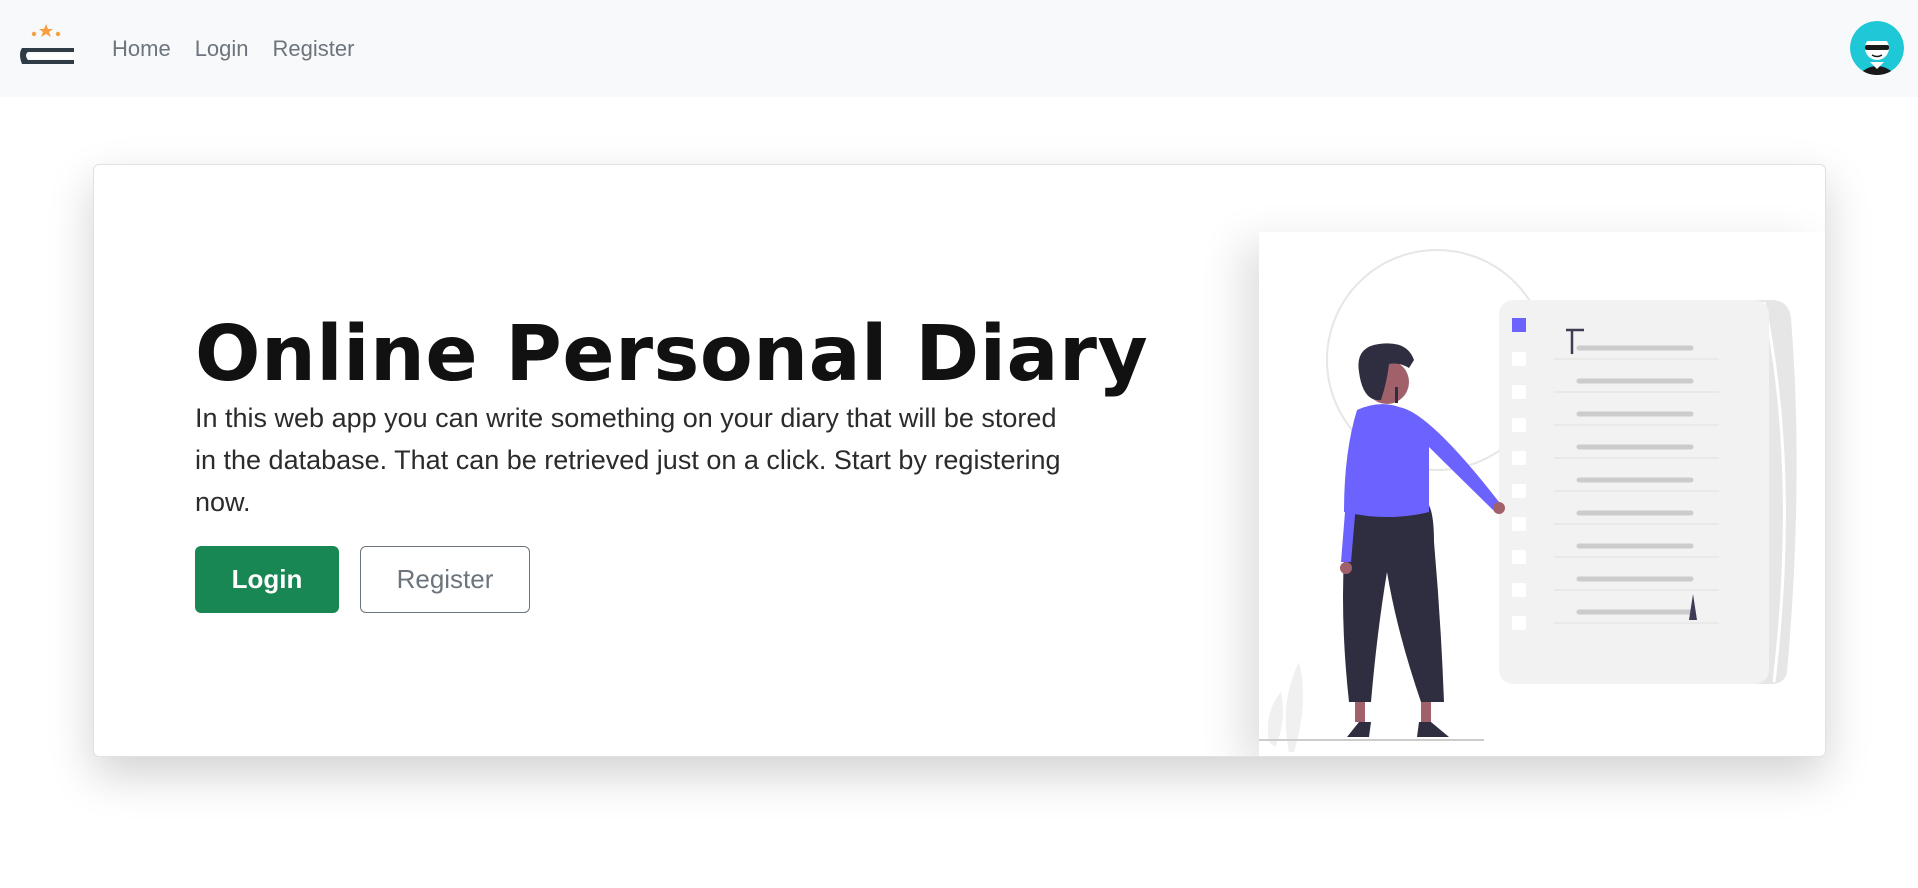 The height and width of the screenshot is (888, 1918). I want to click on page-title: Online Personal Diary, so click(672, 354).